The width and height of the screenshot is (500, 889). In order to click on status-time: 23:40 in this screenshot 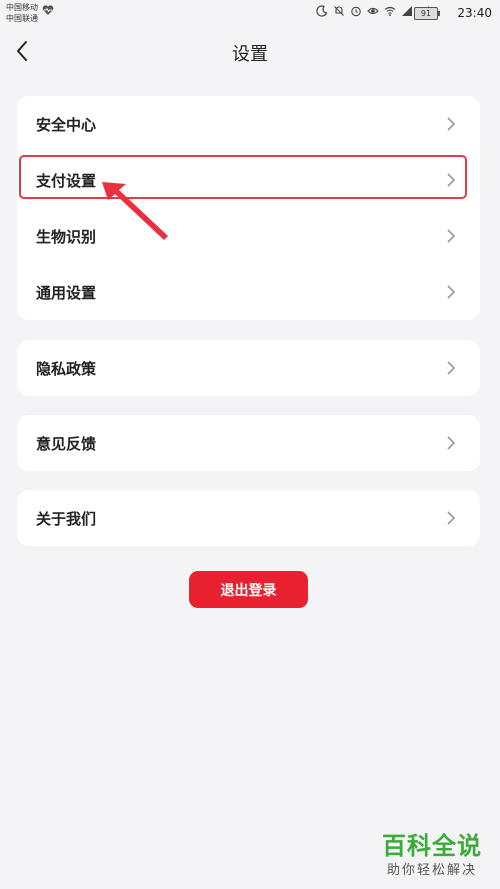, I will do `click(474, 13)`.